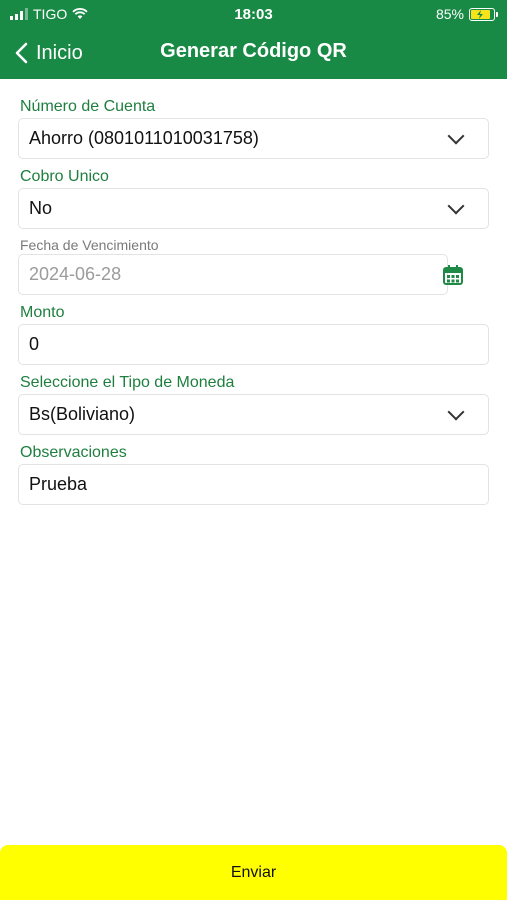 The width and height of the screenshot is (507, 900). What do you see at coordinates (42, 312) in the screenshot?
I see `monto-label: Monto` at bounding box center [42, 312].